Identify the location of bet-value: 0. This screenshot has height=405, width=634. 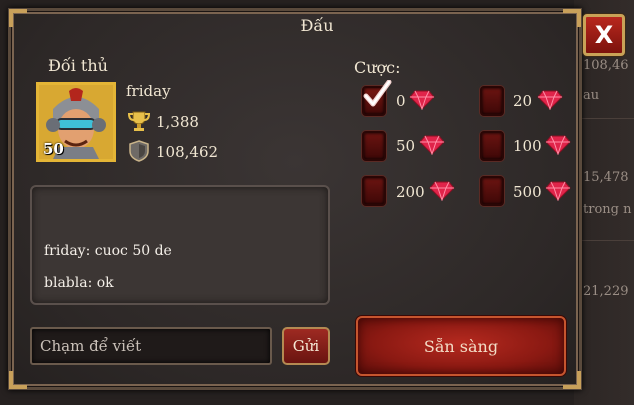
(401, 101).